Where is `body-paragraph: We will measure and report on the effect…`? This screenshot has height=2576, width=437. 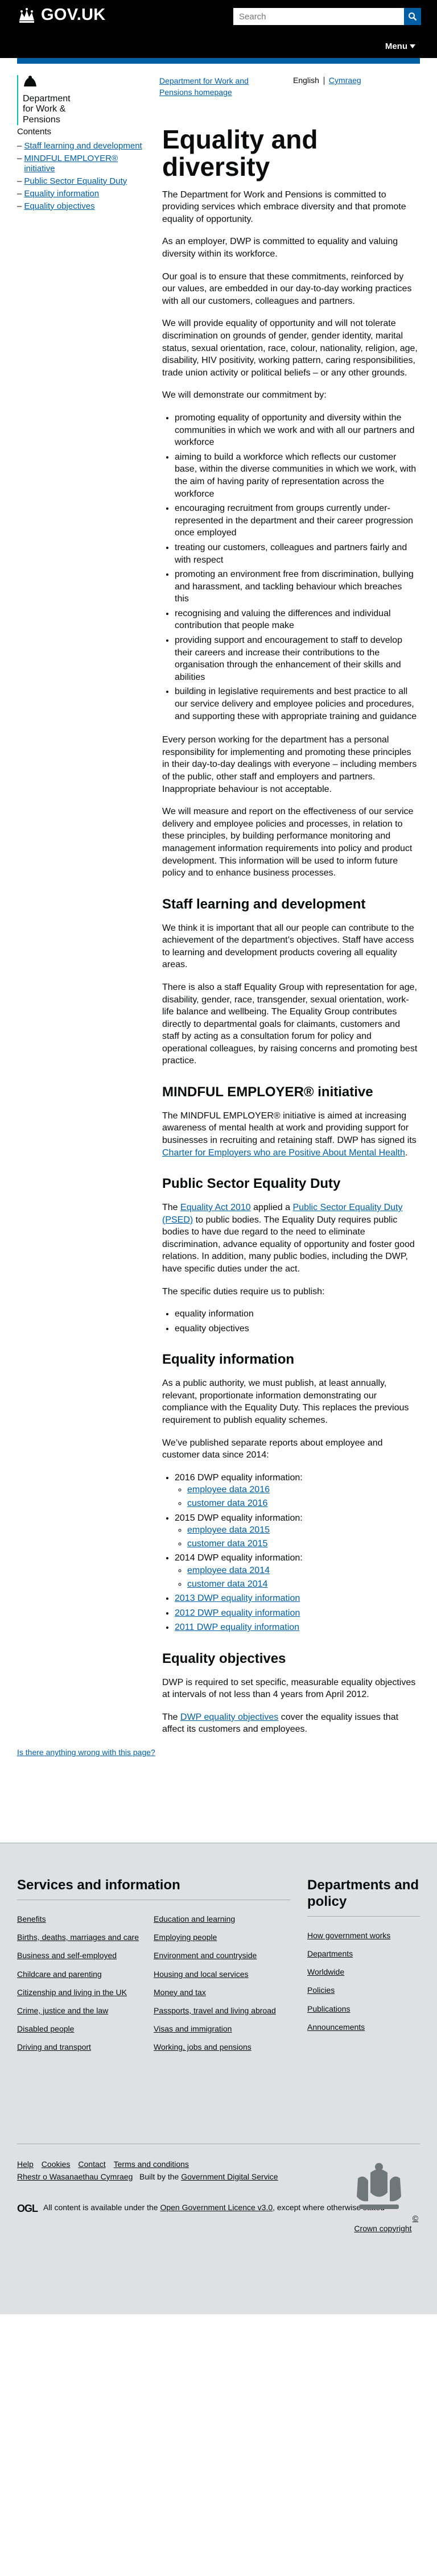
body-paragraph: We will measure and report on the effect… is located at coordinates (288, 843).